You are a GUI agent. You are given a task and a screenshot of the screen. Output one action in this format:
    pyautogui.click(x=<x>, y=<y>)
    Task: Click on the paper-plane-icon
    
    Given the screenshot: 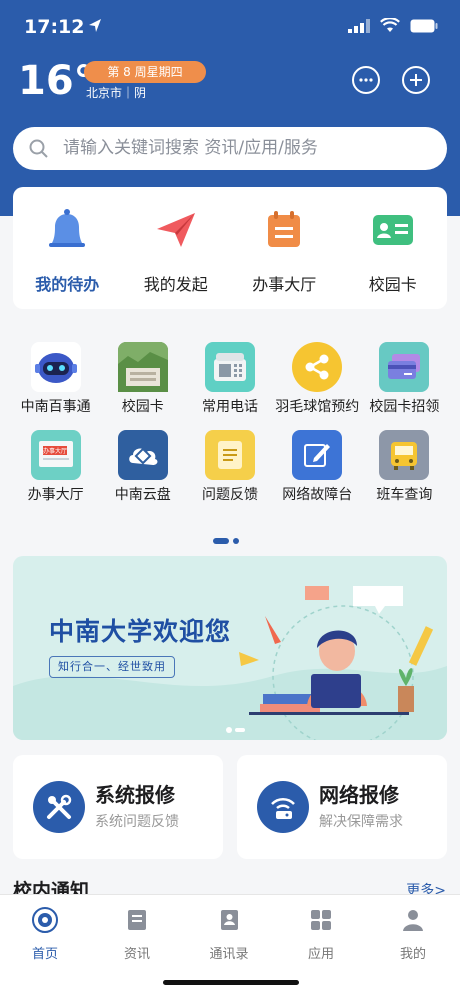 What is the action you would take?
    pyautogui.click(x=175, y=230)
    